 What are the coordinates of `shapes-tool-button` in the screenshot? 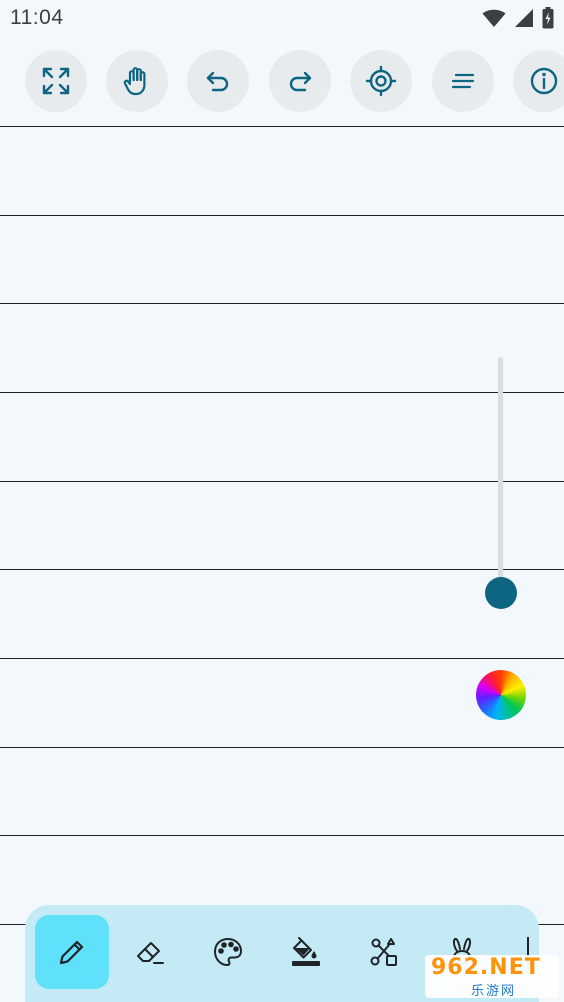 It's located at (384, 952).